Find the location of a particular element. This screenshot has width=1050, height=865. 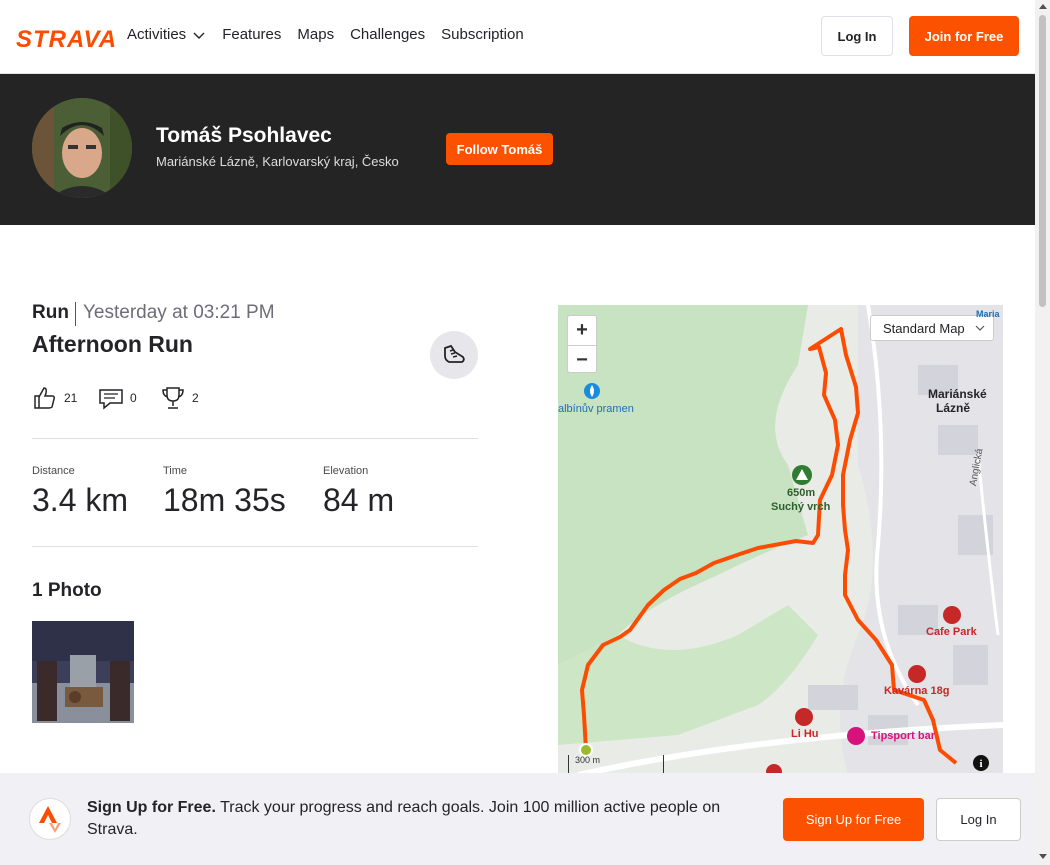

zoom-in-button: + is located at coordinates (582, 330).